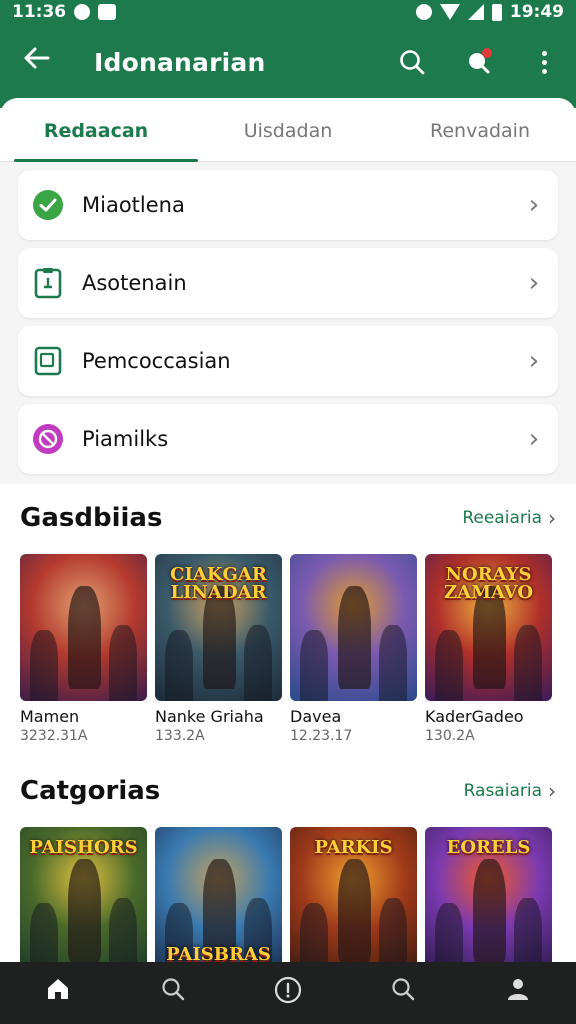 This screenshot has height=1024, width=576. I want to click on game-card: Mamen 3232.31A, so click(83, 649).